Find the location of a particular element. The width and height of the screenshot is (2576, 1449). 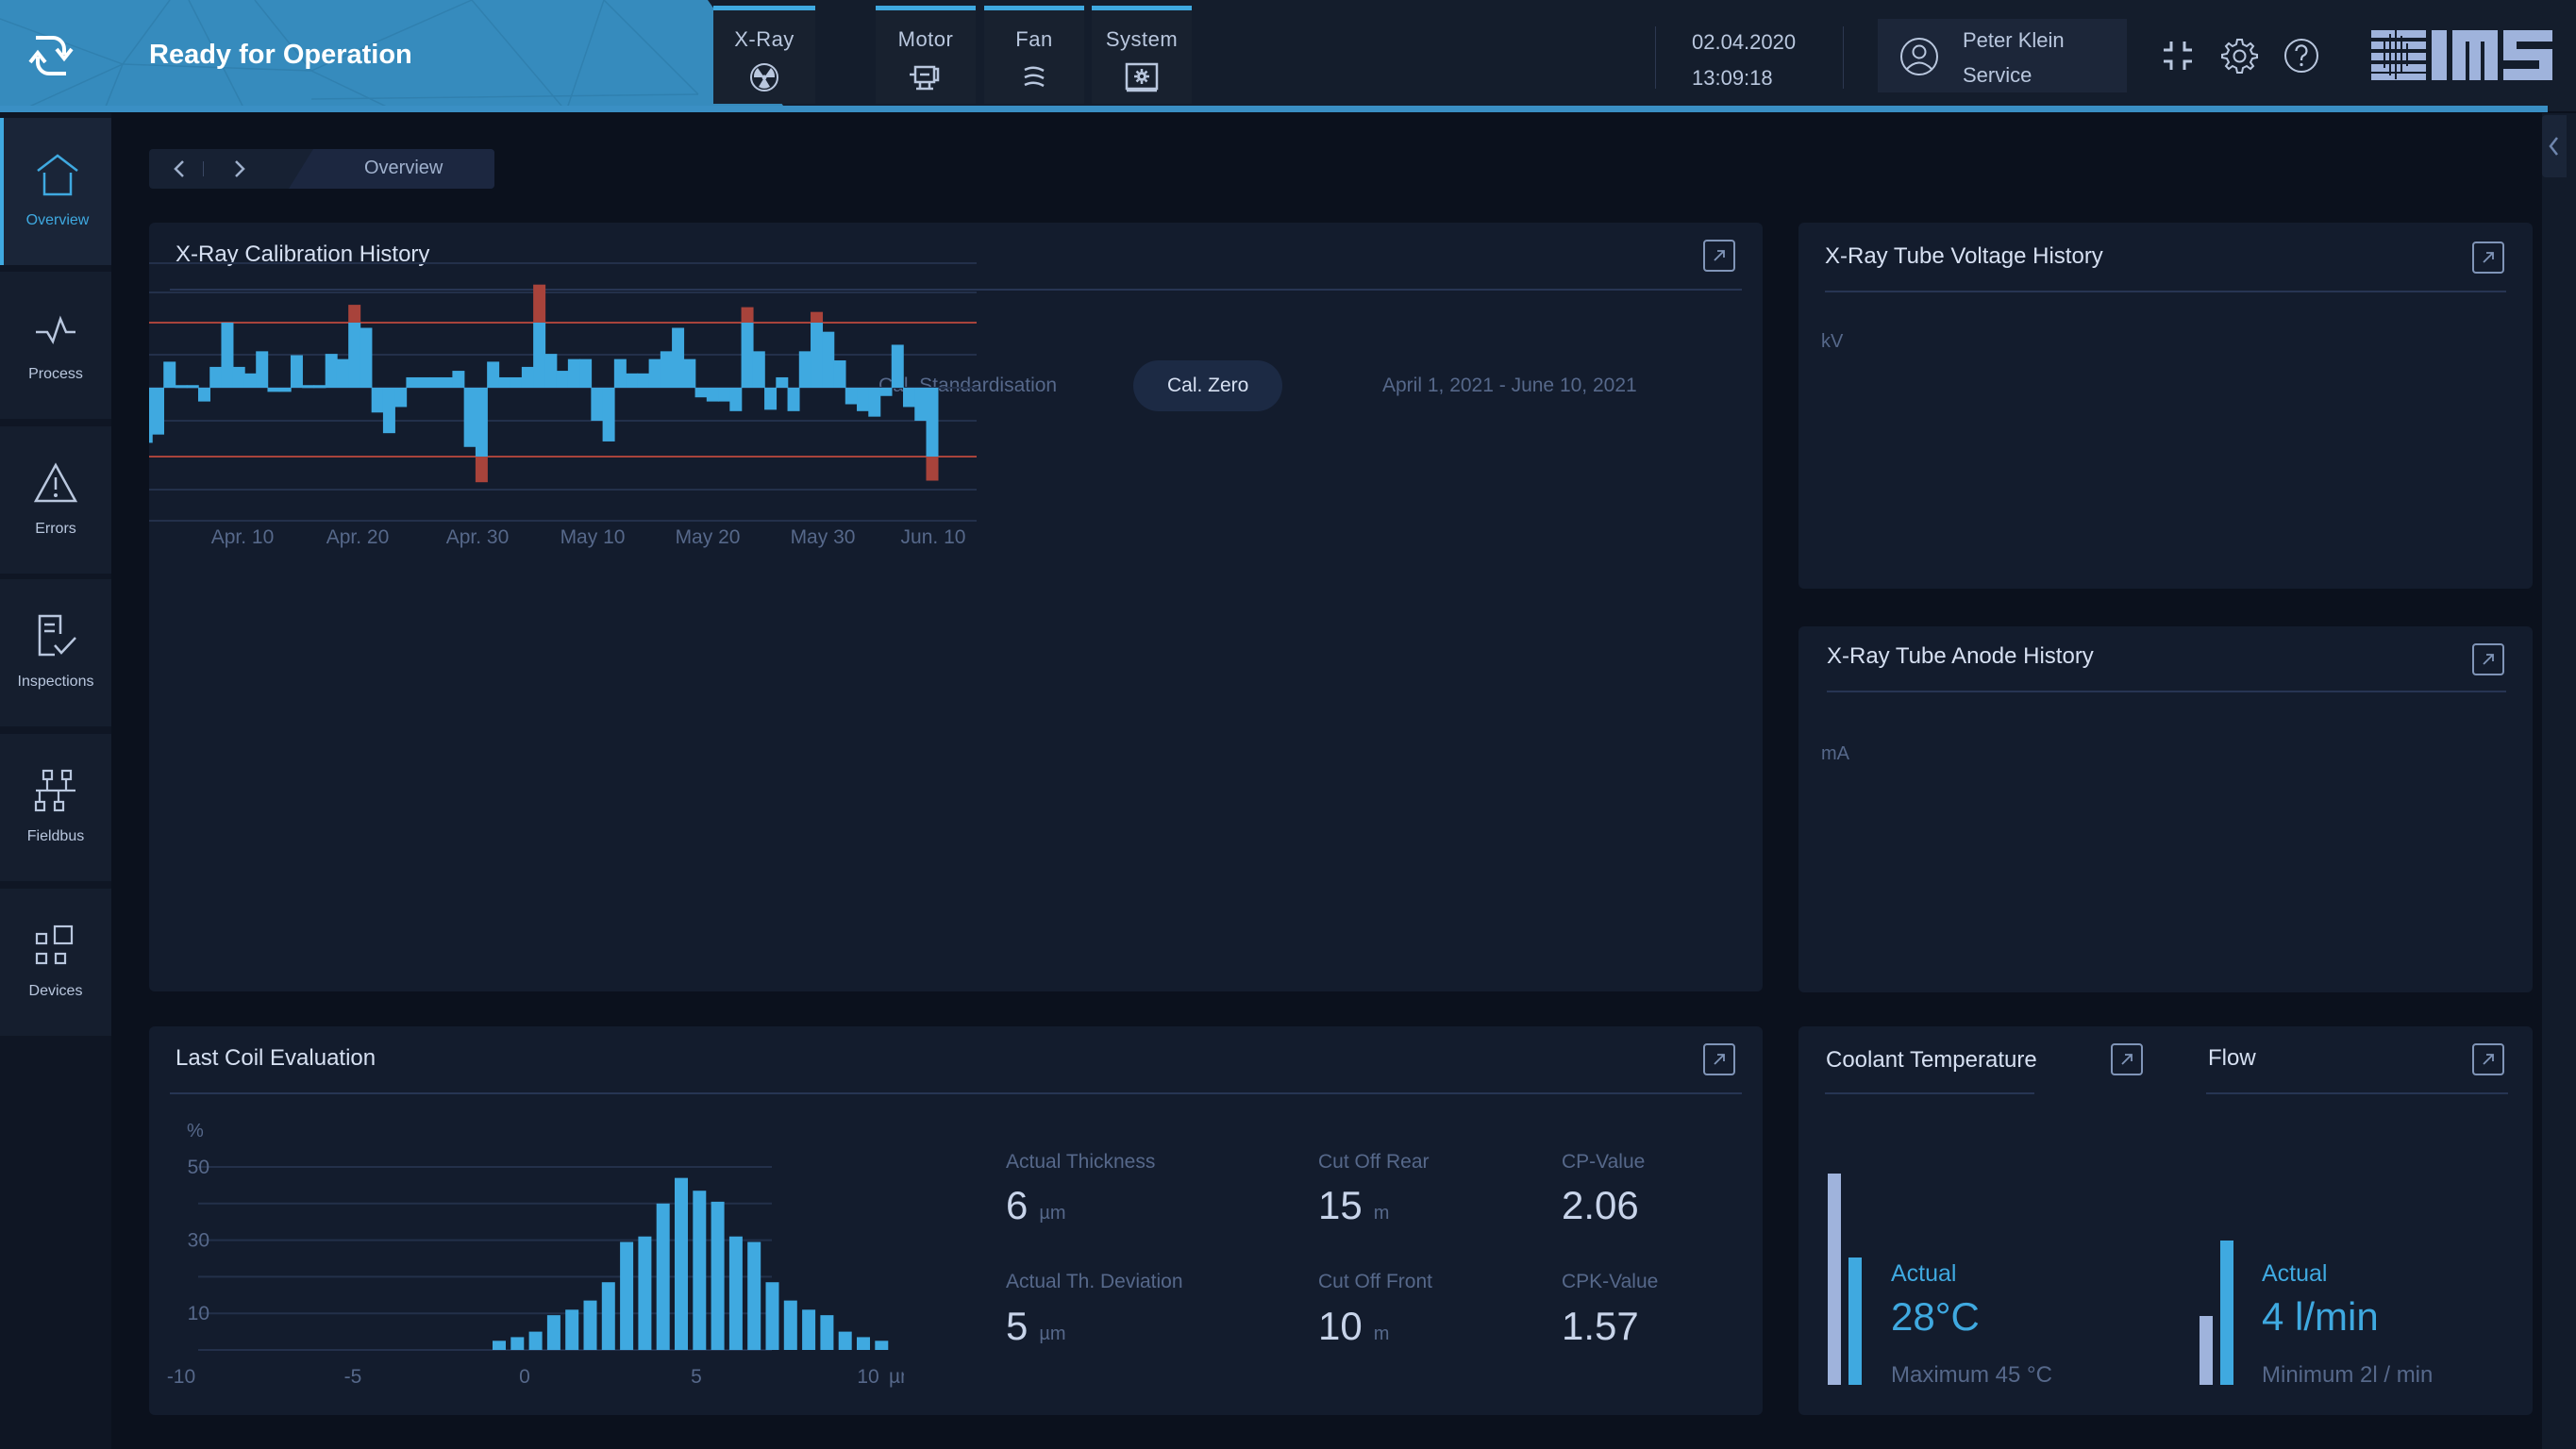

tab-label: Fan is located at coordinates (1034, 39).